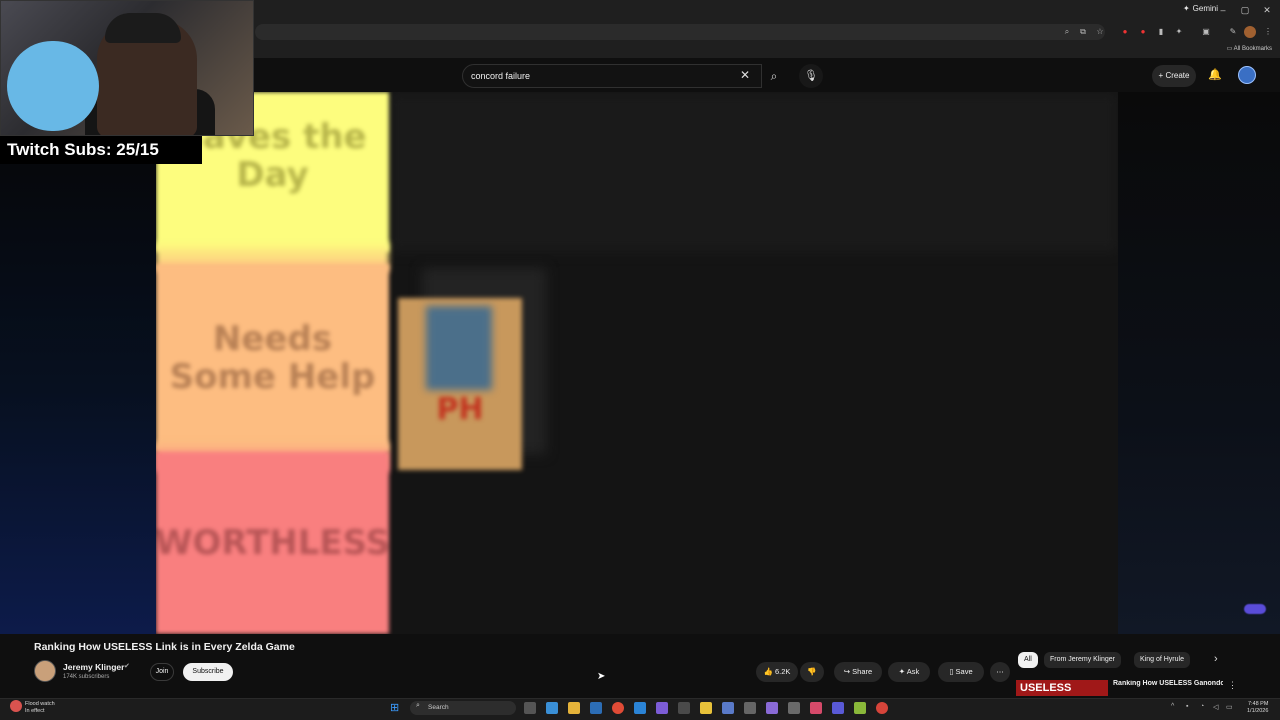  What do you see at coordinates (208, 672) in the screenshot?
I see `subscribe-button: Subscribe` at bounding box center [208, 672].